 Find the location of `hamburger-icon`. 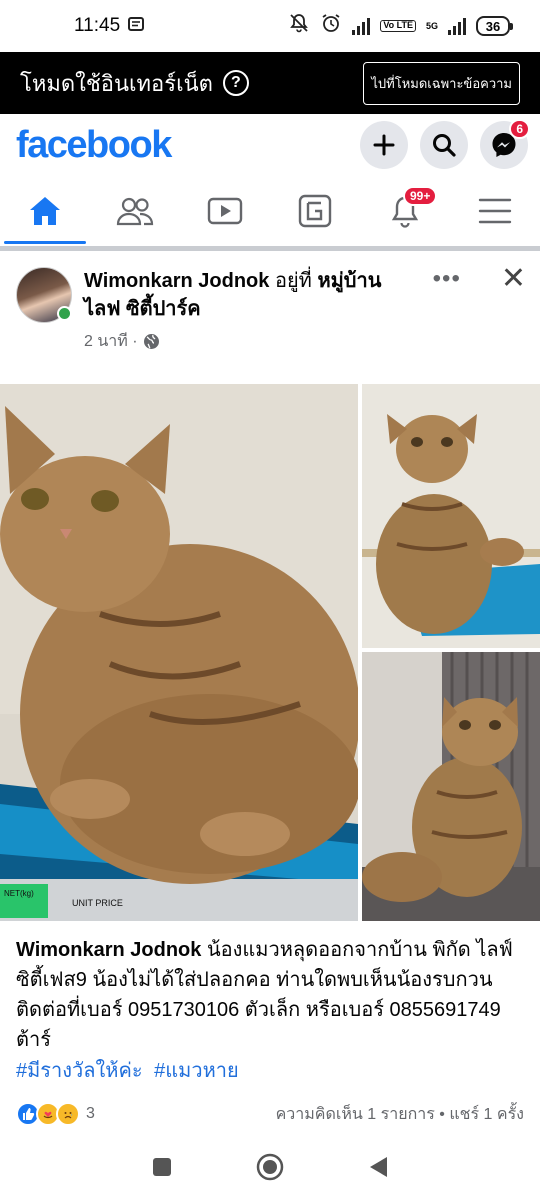

hamburger-icon is located at coordinates (495, 211).